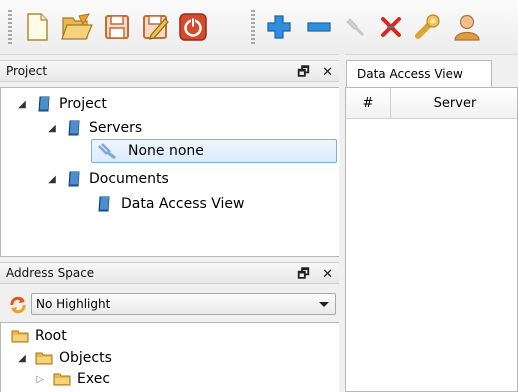  Describe the element at coordinates (259, 27) in the screenshot. I see `main-toolbar` at that location.